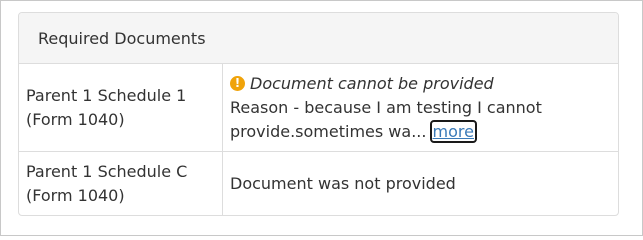 Image resolution: width=643 pixels, height=240 pixels. What do you see at coordinates (237, 83) in the screenshot?
I see `exclamation-circle-icon: !` at bounding box center [237, 83].